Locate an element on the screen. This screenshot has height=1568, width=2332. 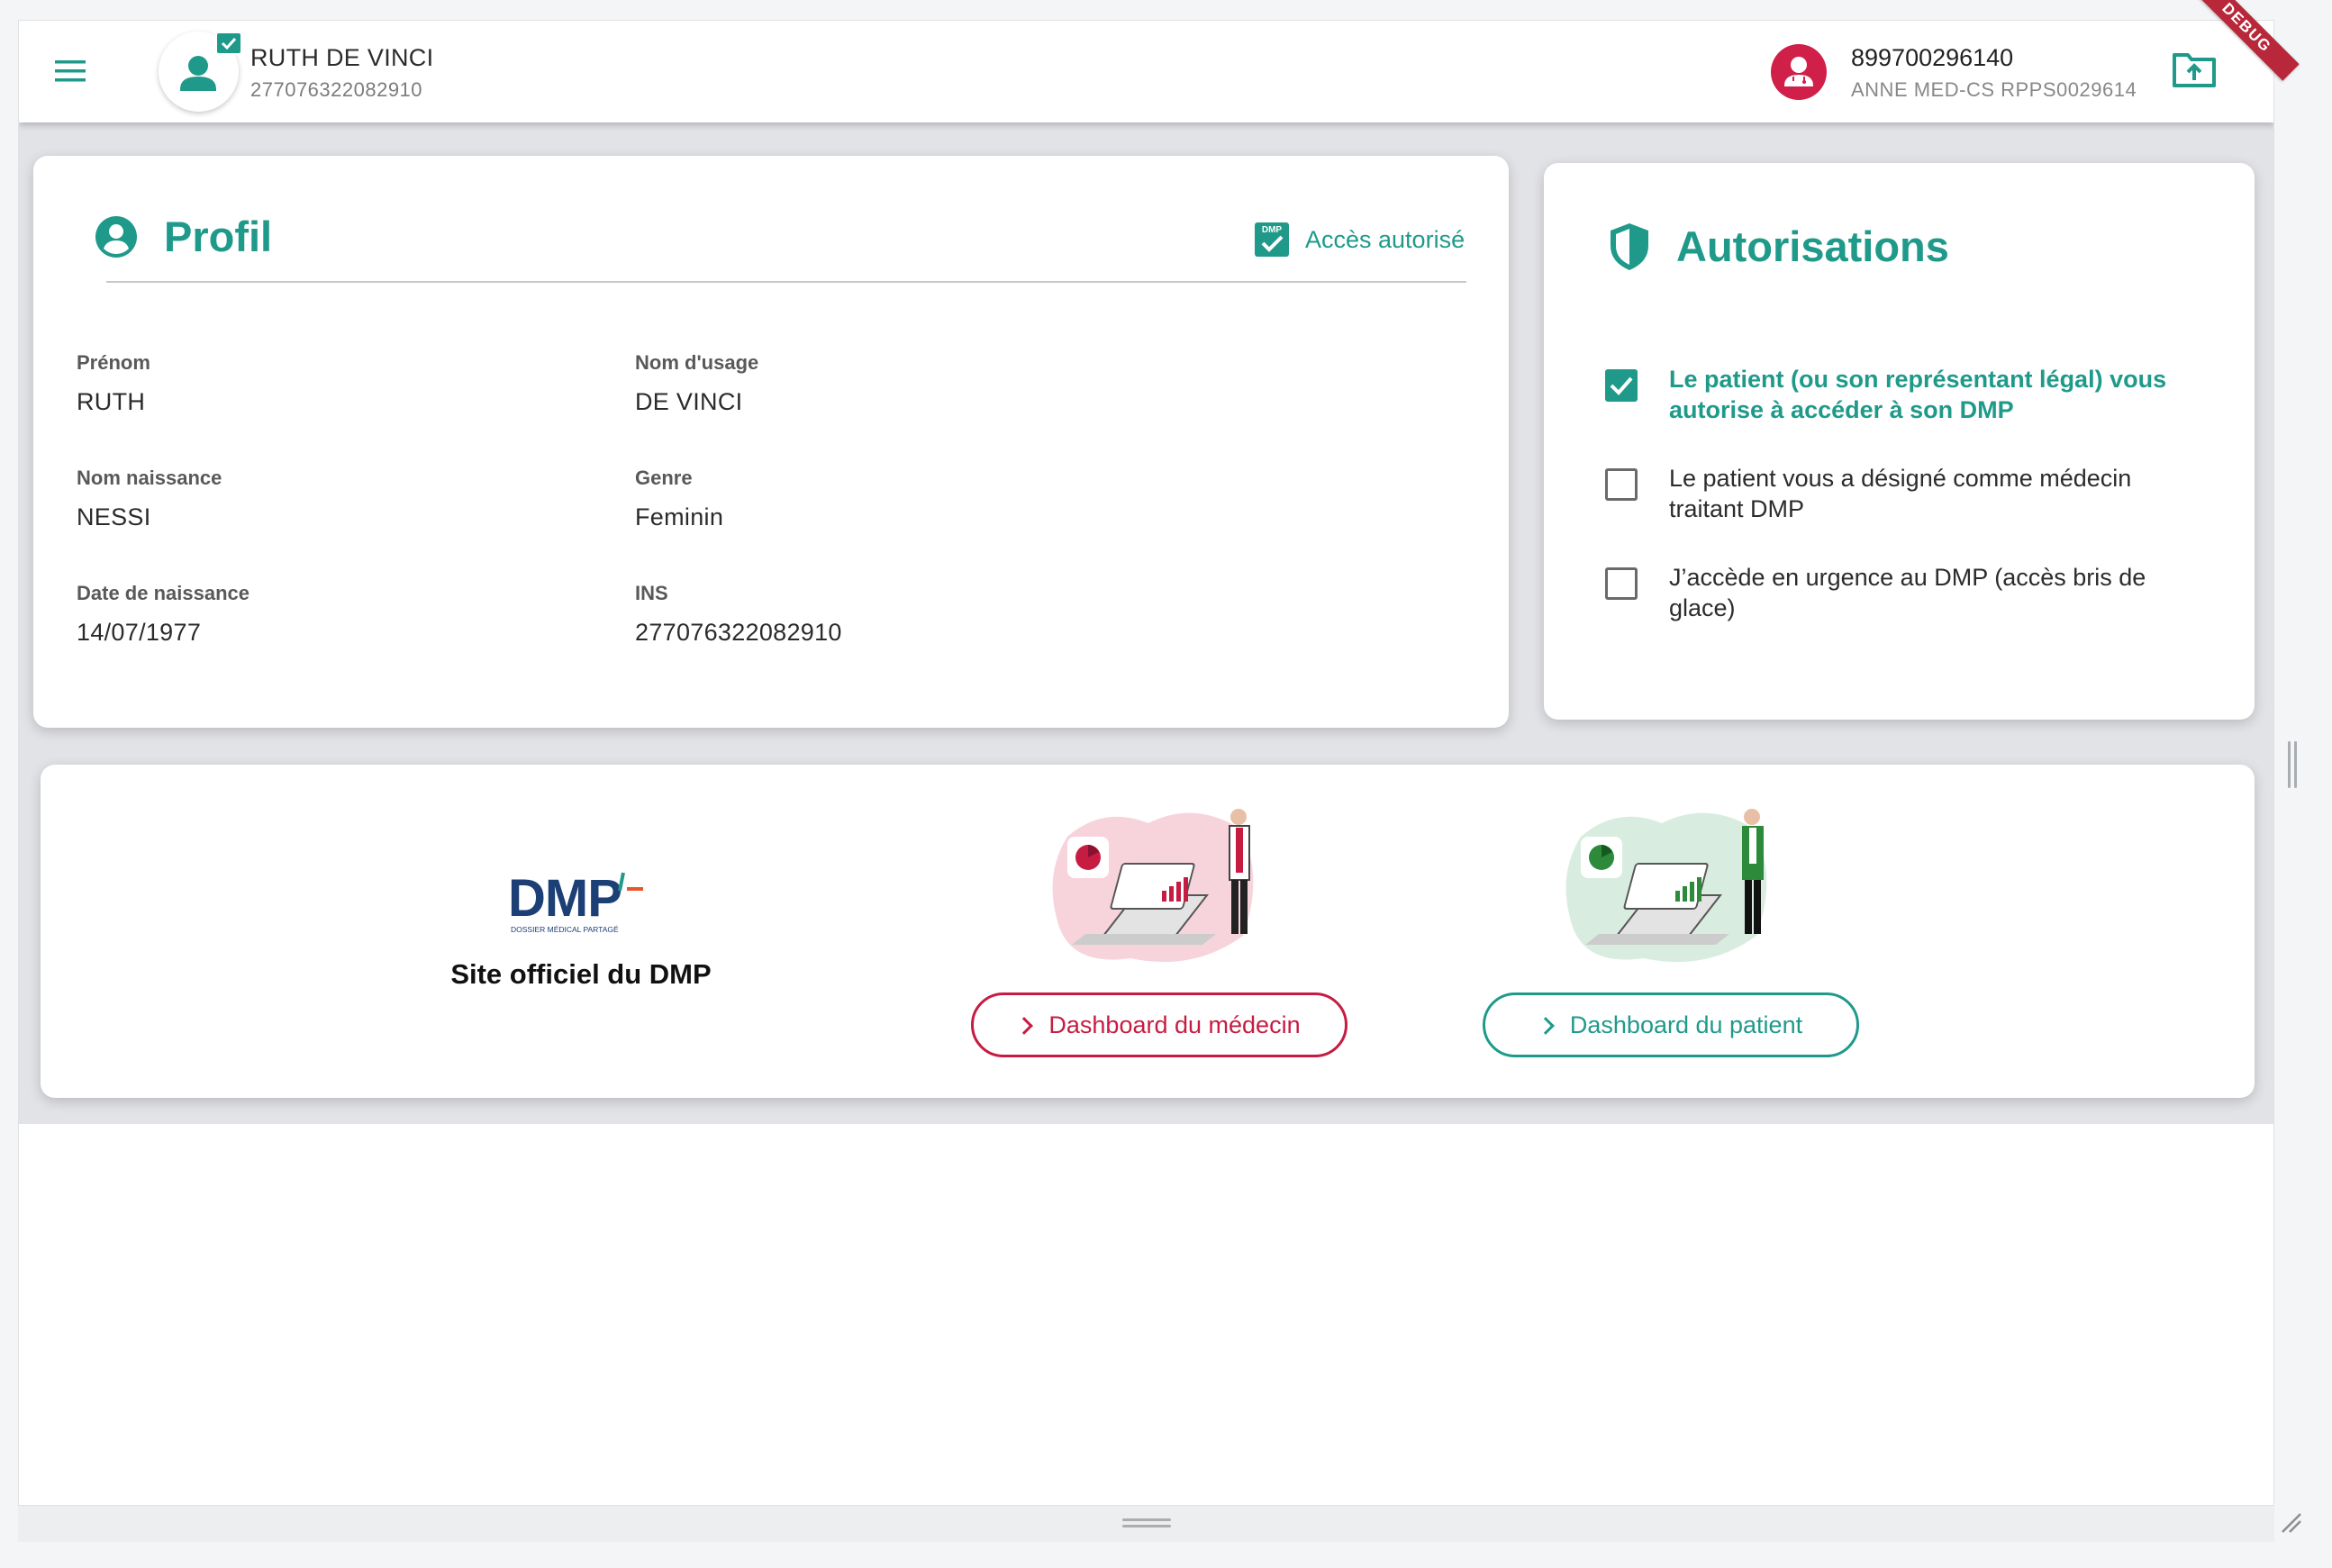
field-label-date-naissance: Date de naissance is located at coordinates (163, 593).